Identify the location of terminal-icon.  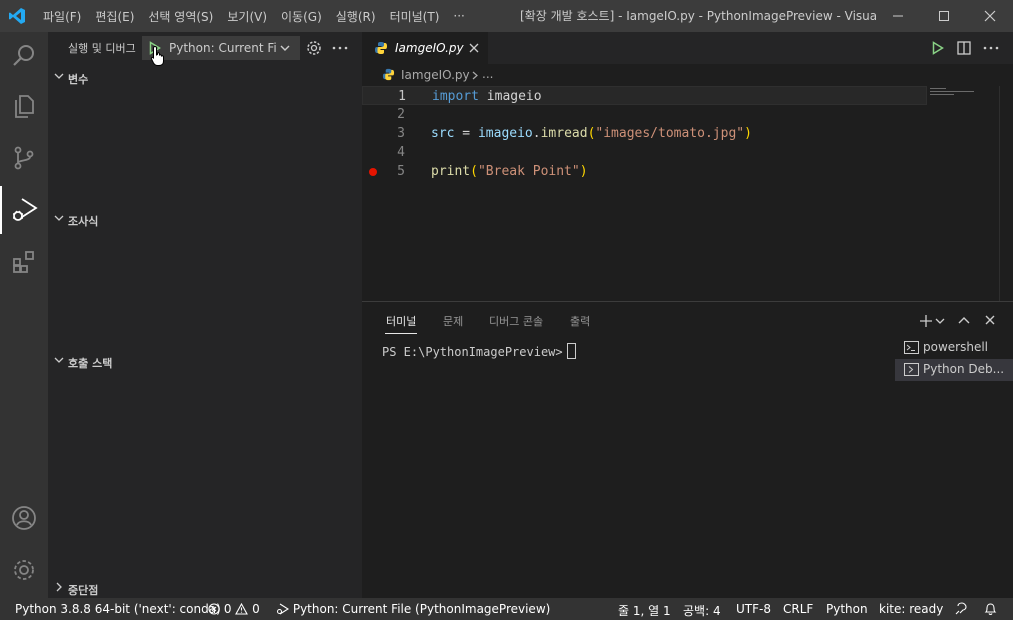
(911, 347).